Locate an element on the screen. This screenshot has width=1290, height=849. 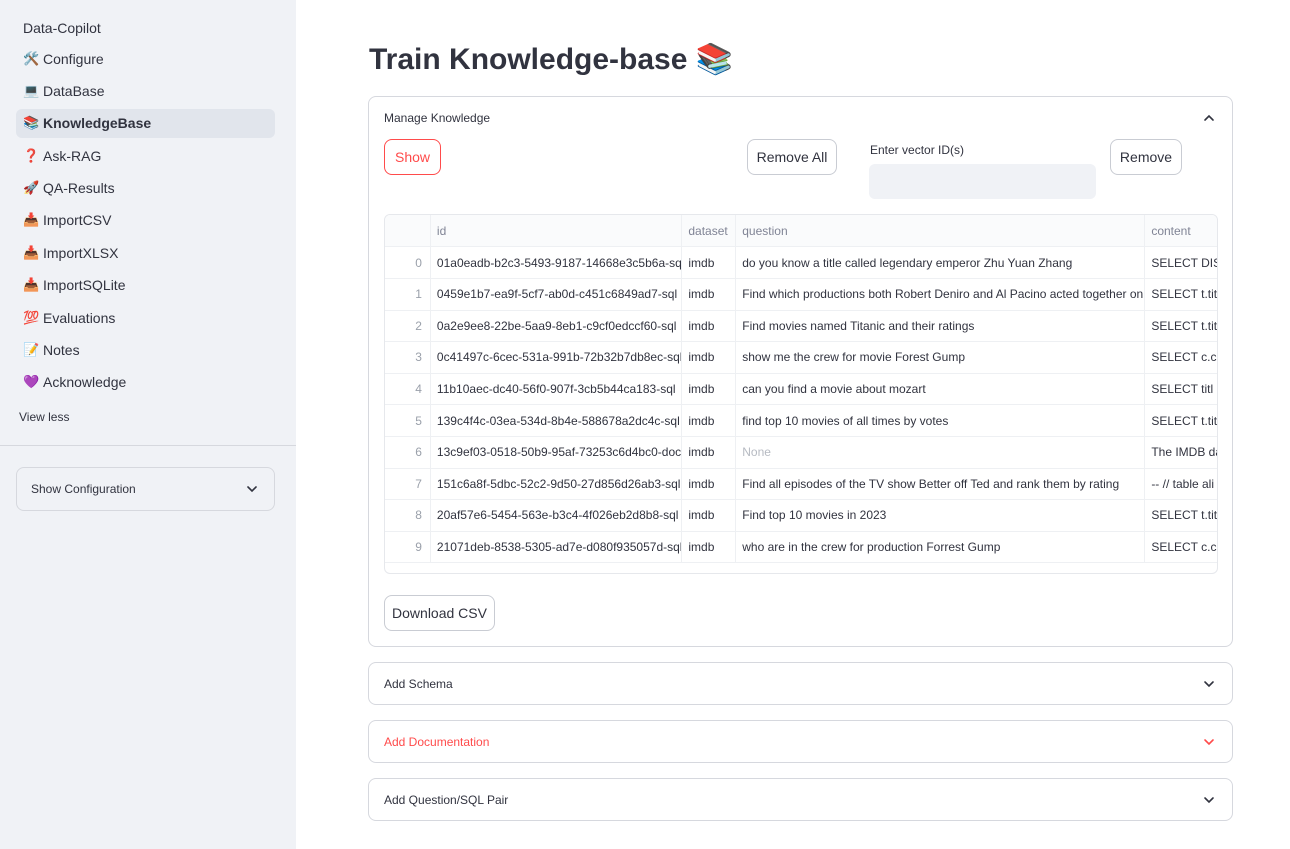
sidebar-item-acknowledge: 💜 Acknowledge is located at coordinates (145, 382).